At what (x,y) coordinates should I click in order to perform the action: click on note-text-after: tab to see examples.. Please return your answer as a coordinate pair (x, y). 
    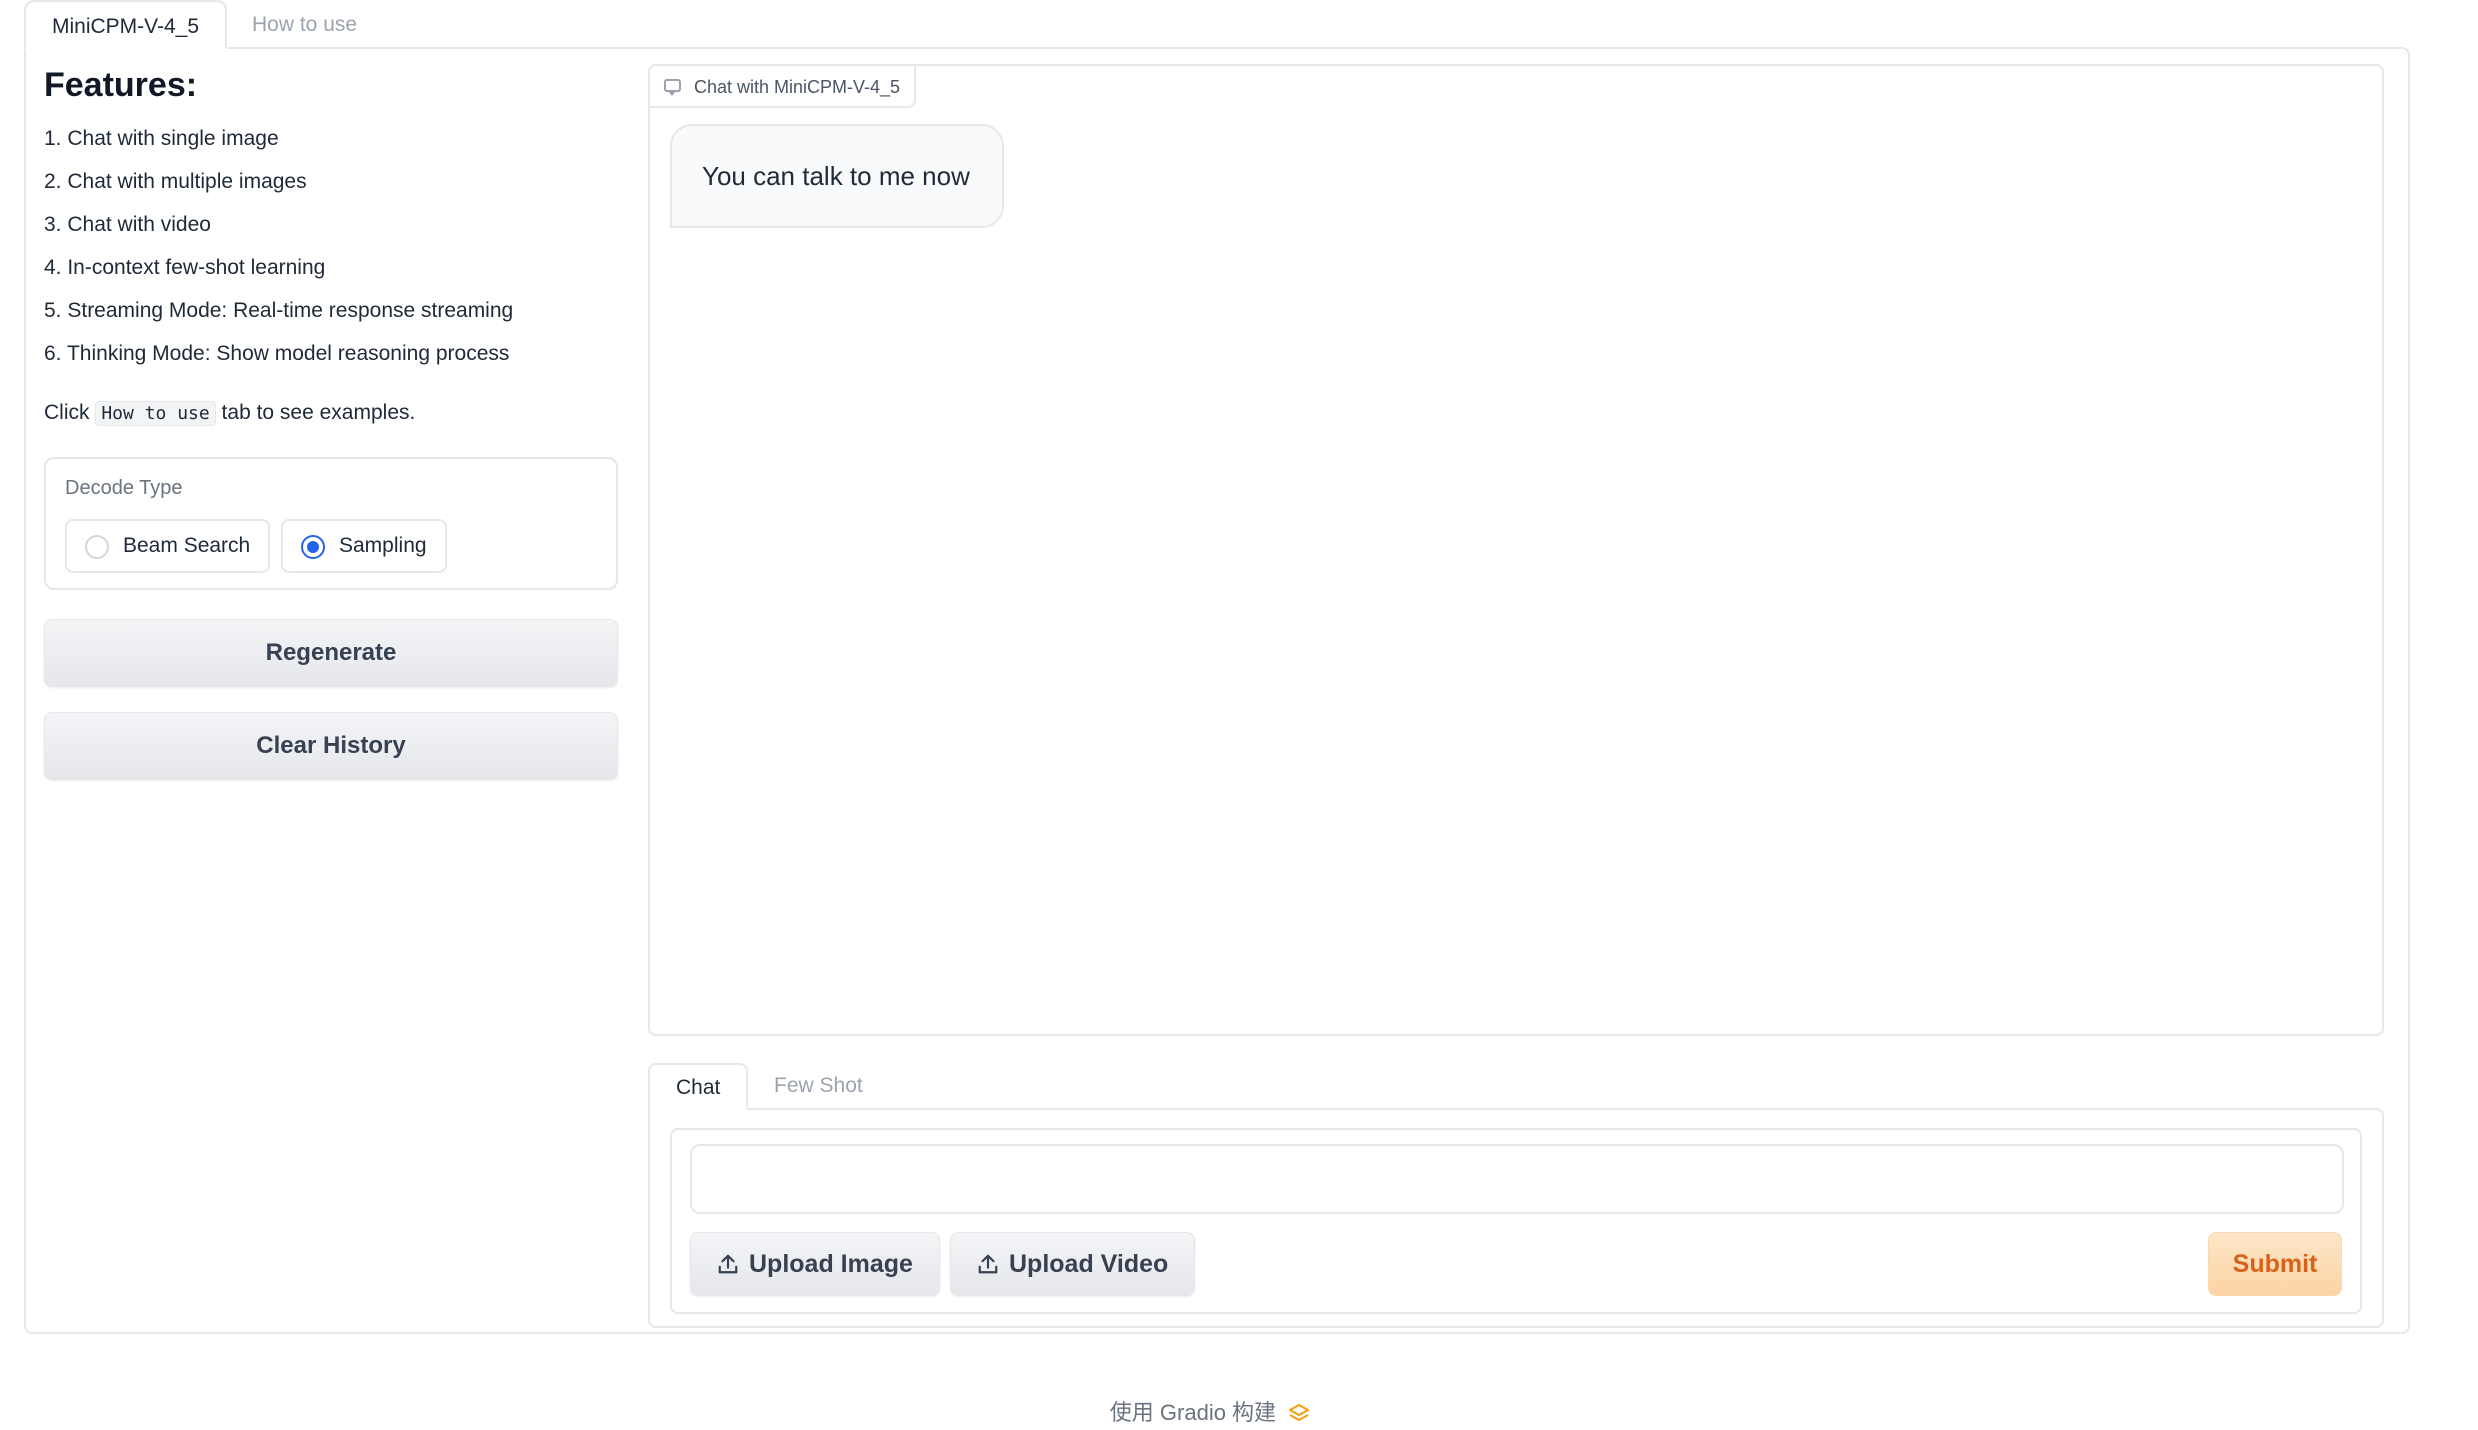
    Looking at the image, I should click on (315, 412).